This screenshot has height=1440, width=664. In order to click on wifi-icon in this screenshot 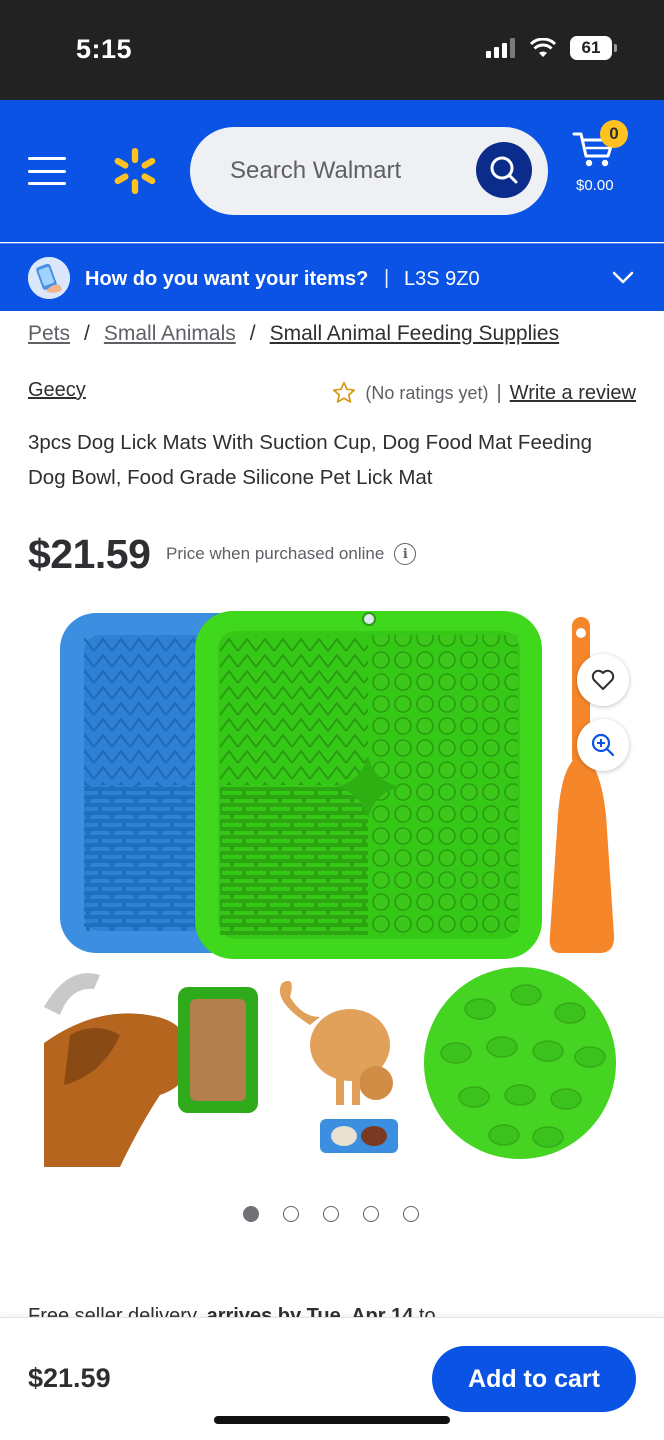, I will do `click(543, 47)`.